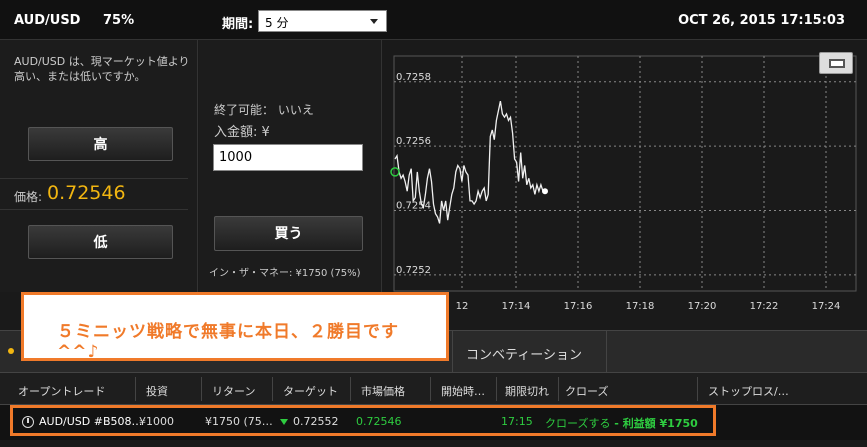 The width and height of the screenshot is (867, 447). I want to click on x-tick-label: 17:20, so click(702, 306).